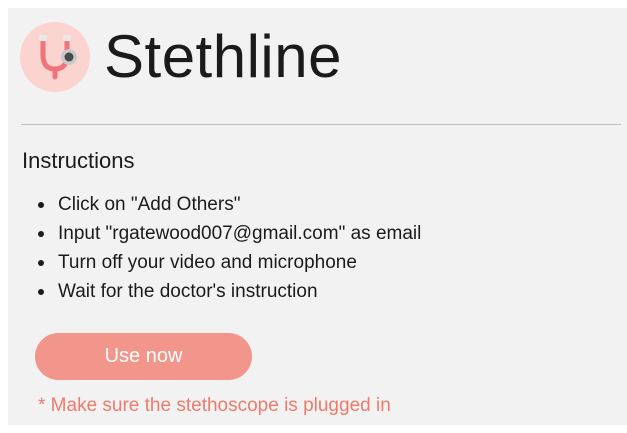 The height and width of the screenshot is (433, 627). Describe the element at coordinates (55, 57) in the screenshot. I see `stethoscope-icon` at that location.